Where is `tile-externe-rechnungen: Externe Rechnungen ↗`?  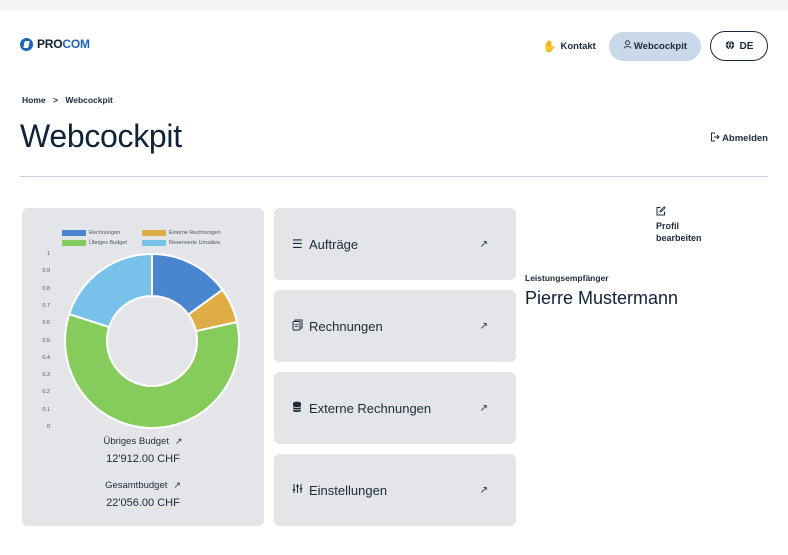 tile-externe-rechnungen: Externe Rechnungen ↗ is located at coordinates (395, 408).